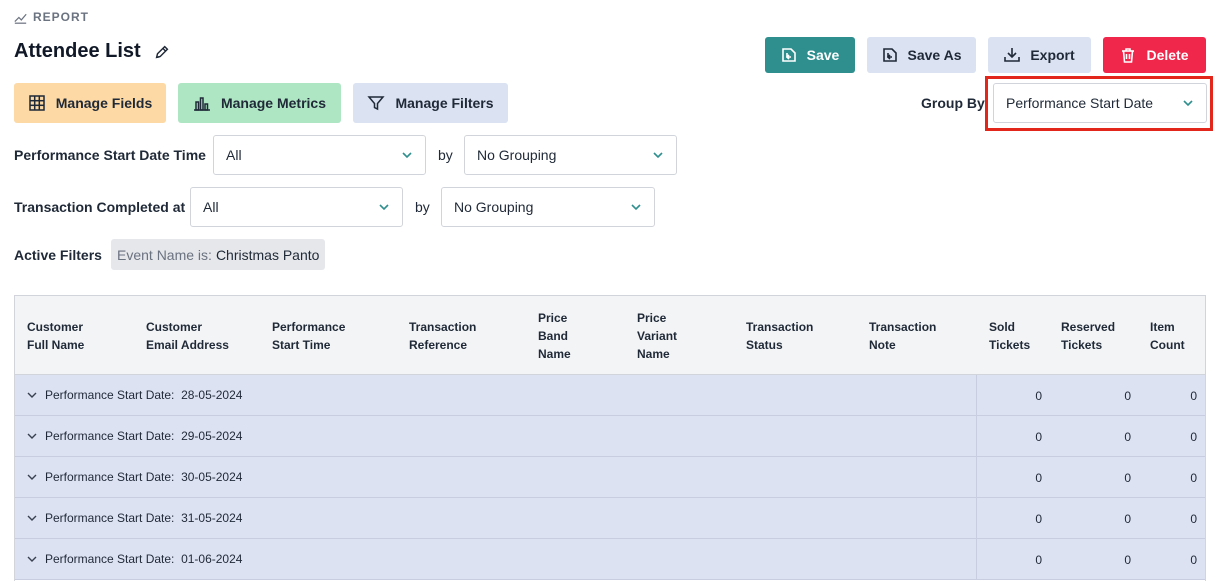  Describe the element at coordinates (953, 103) in the screenshot. I see `group-by-label: Group By` at that location.